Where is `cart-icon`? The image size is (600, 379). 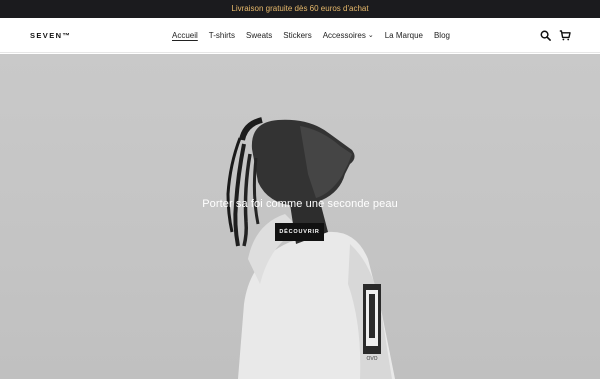
cart-icon is located at coordinates (565, 34).